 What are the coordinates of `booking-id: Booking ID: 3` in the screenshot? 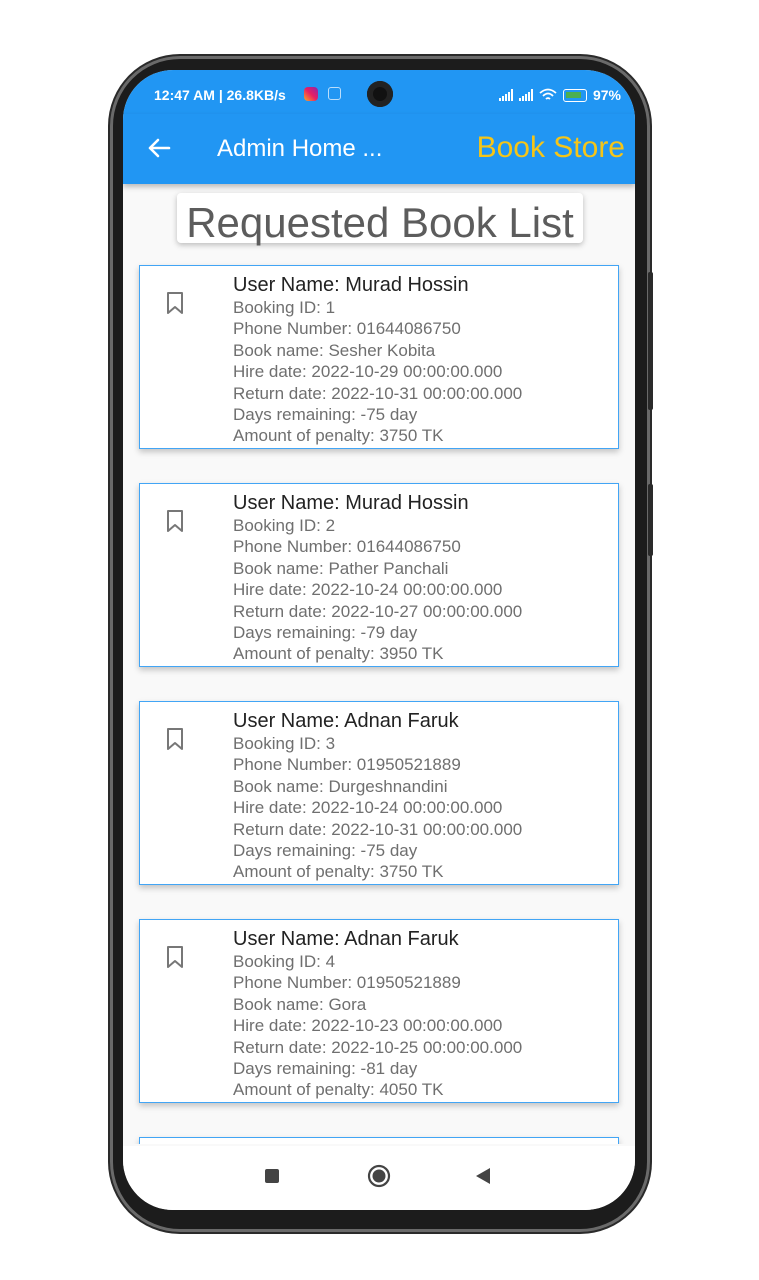 It's located at (284, 743).